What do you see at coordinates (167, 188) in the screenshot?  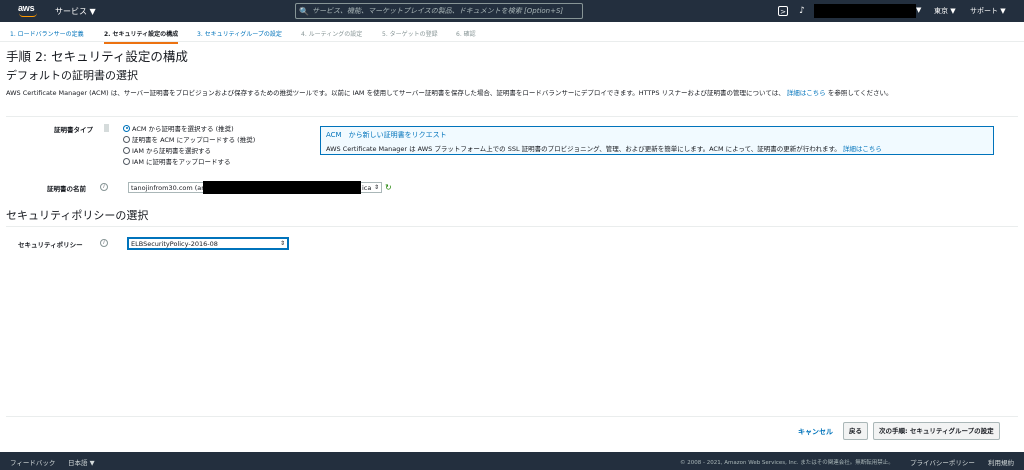 I see `cert-name-value: tanojinfrom30.com (ar` at bounding box center [167, 188].